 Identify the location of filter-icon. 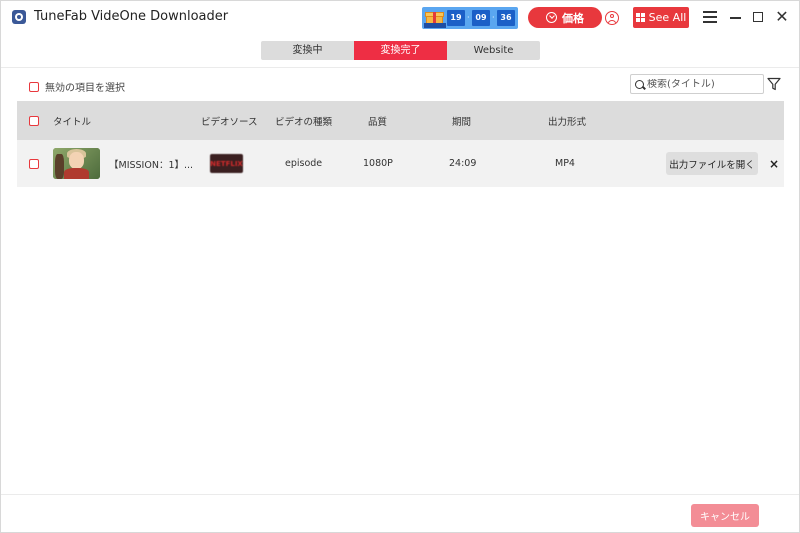
(774, 84).